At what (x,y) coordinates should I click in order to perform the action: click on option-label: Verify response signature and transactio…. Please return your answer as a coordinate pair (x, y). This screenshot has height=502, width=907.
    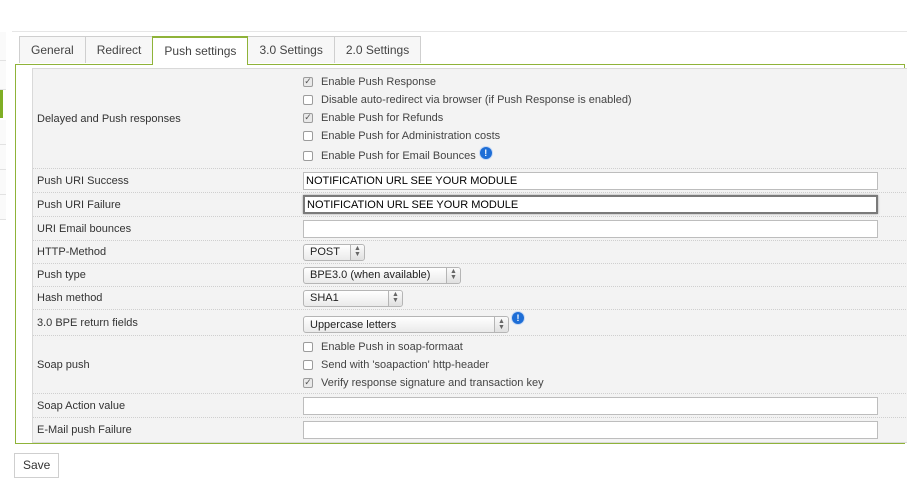
    Looking at the image, I should click on (432, 382).